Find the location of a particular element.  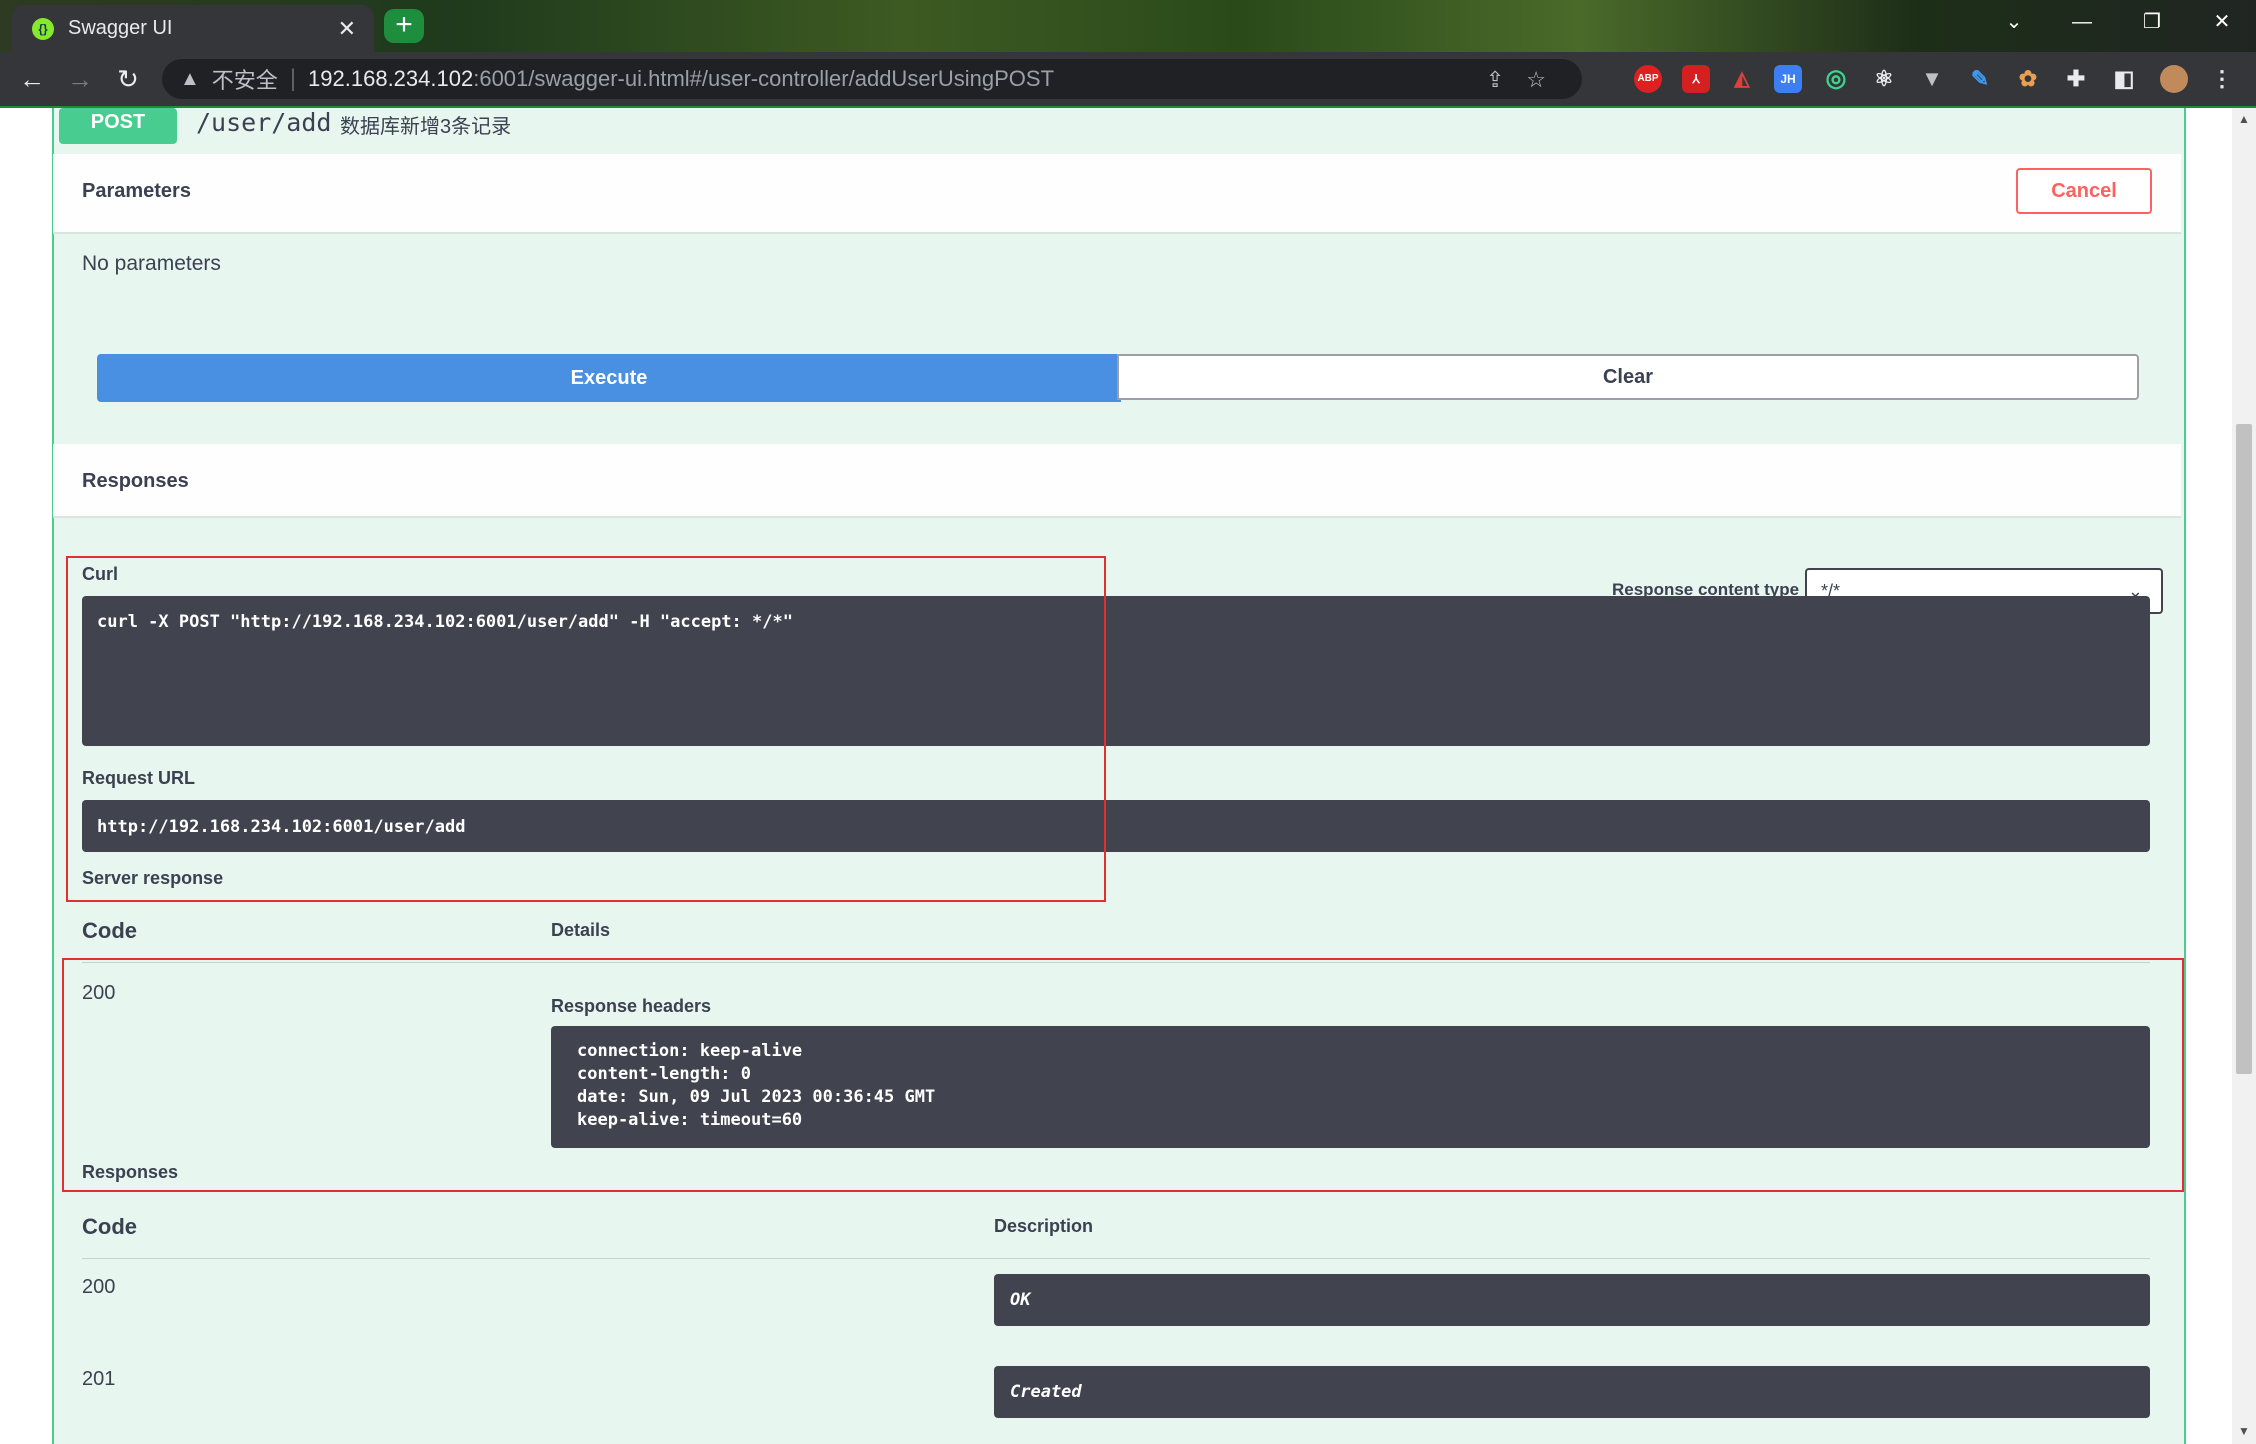

description-text: Created is located at coordinates (1046, 1392).